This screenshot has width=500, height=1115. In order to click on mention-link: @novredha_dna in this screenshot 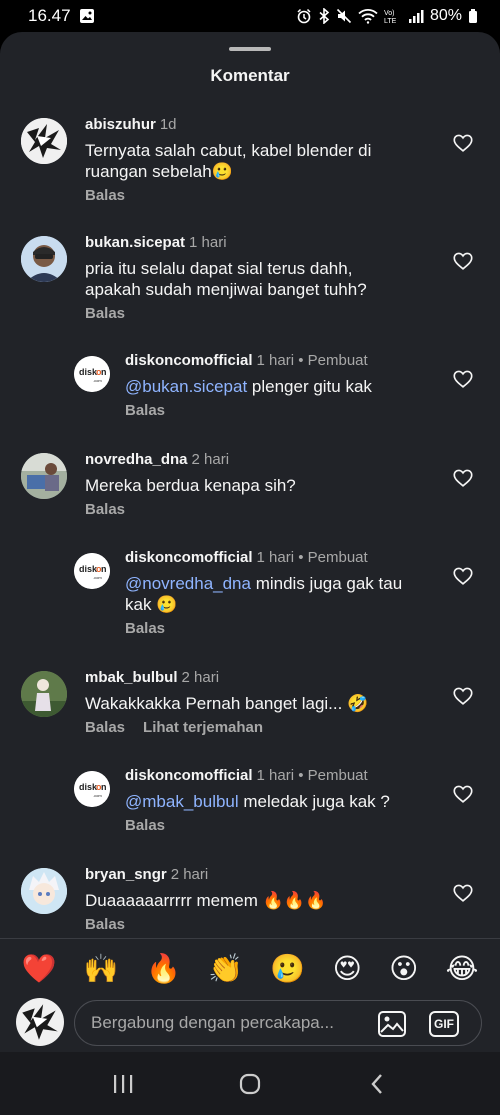, I will do `click(188, 583)`.